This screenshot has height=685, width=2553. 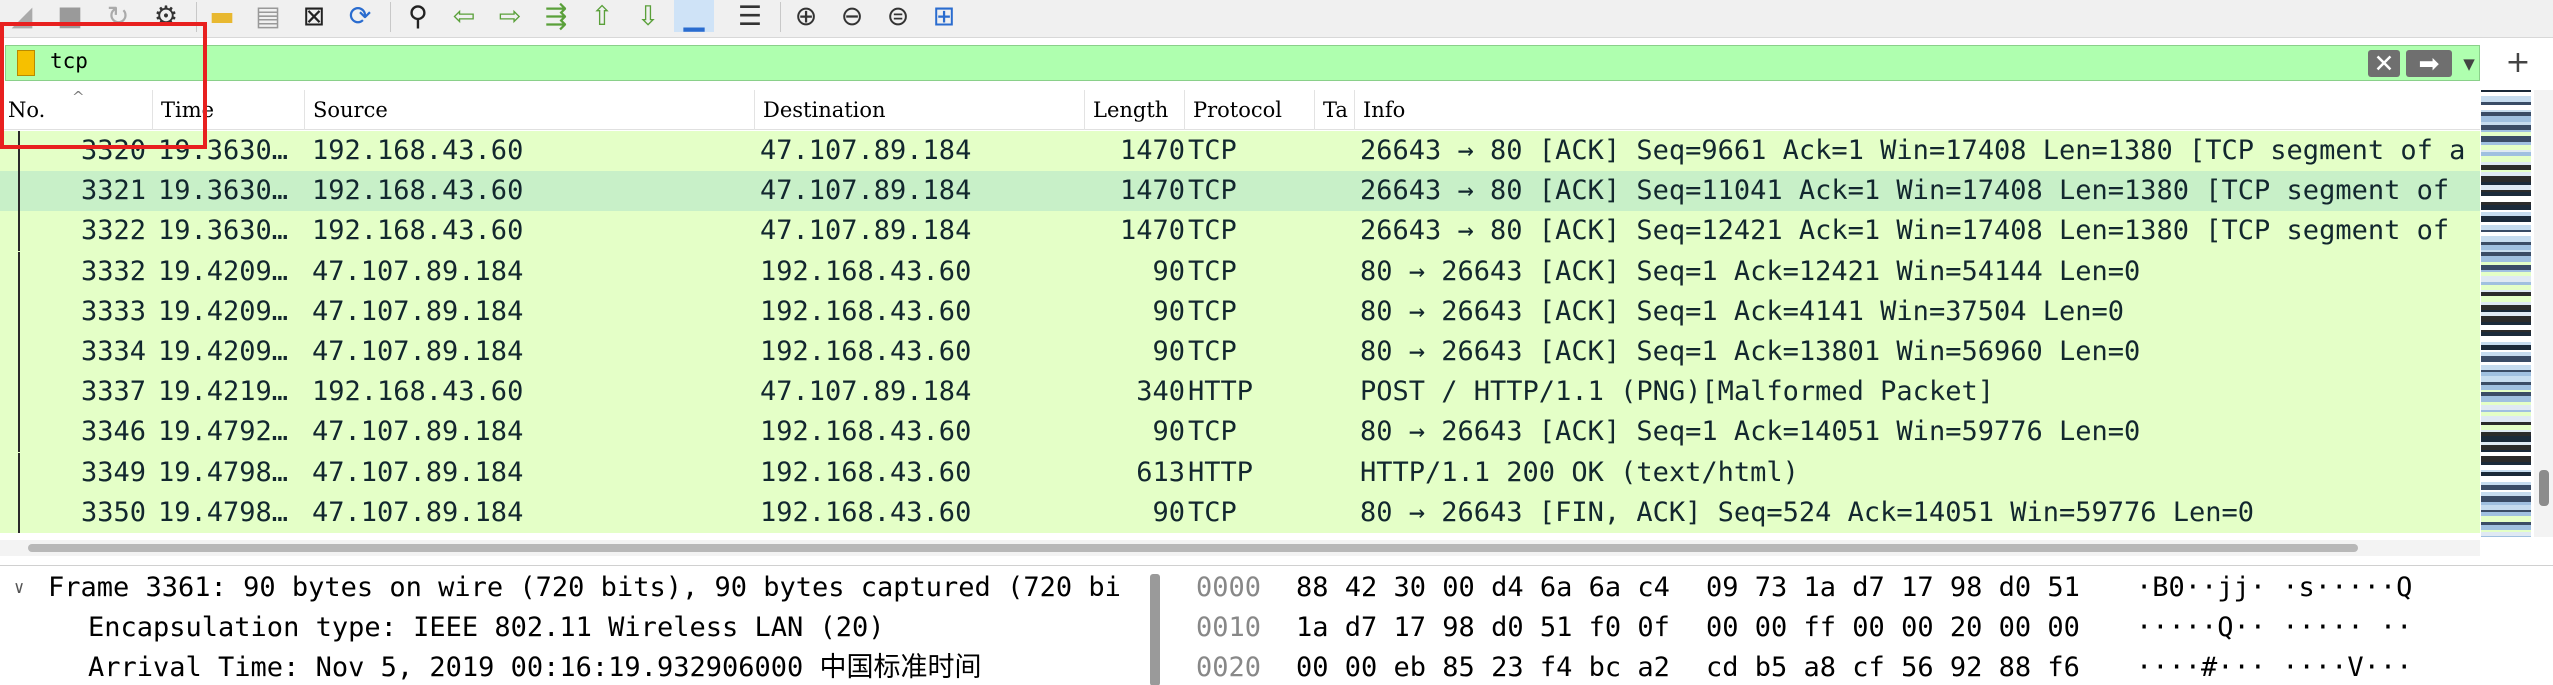 I want to click on chevron-down-icon: ∨, so click(x=19, y=588).